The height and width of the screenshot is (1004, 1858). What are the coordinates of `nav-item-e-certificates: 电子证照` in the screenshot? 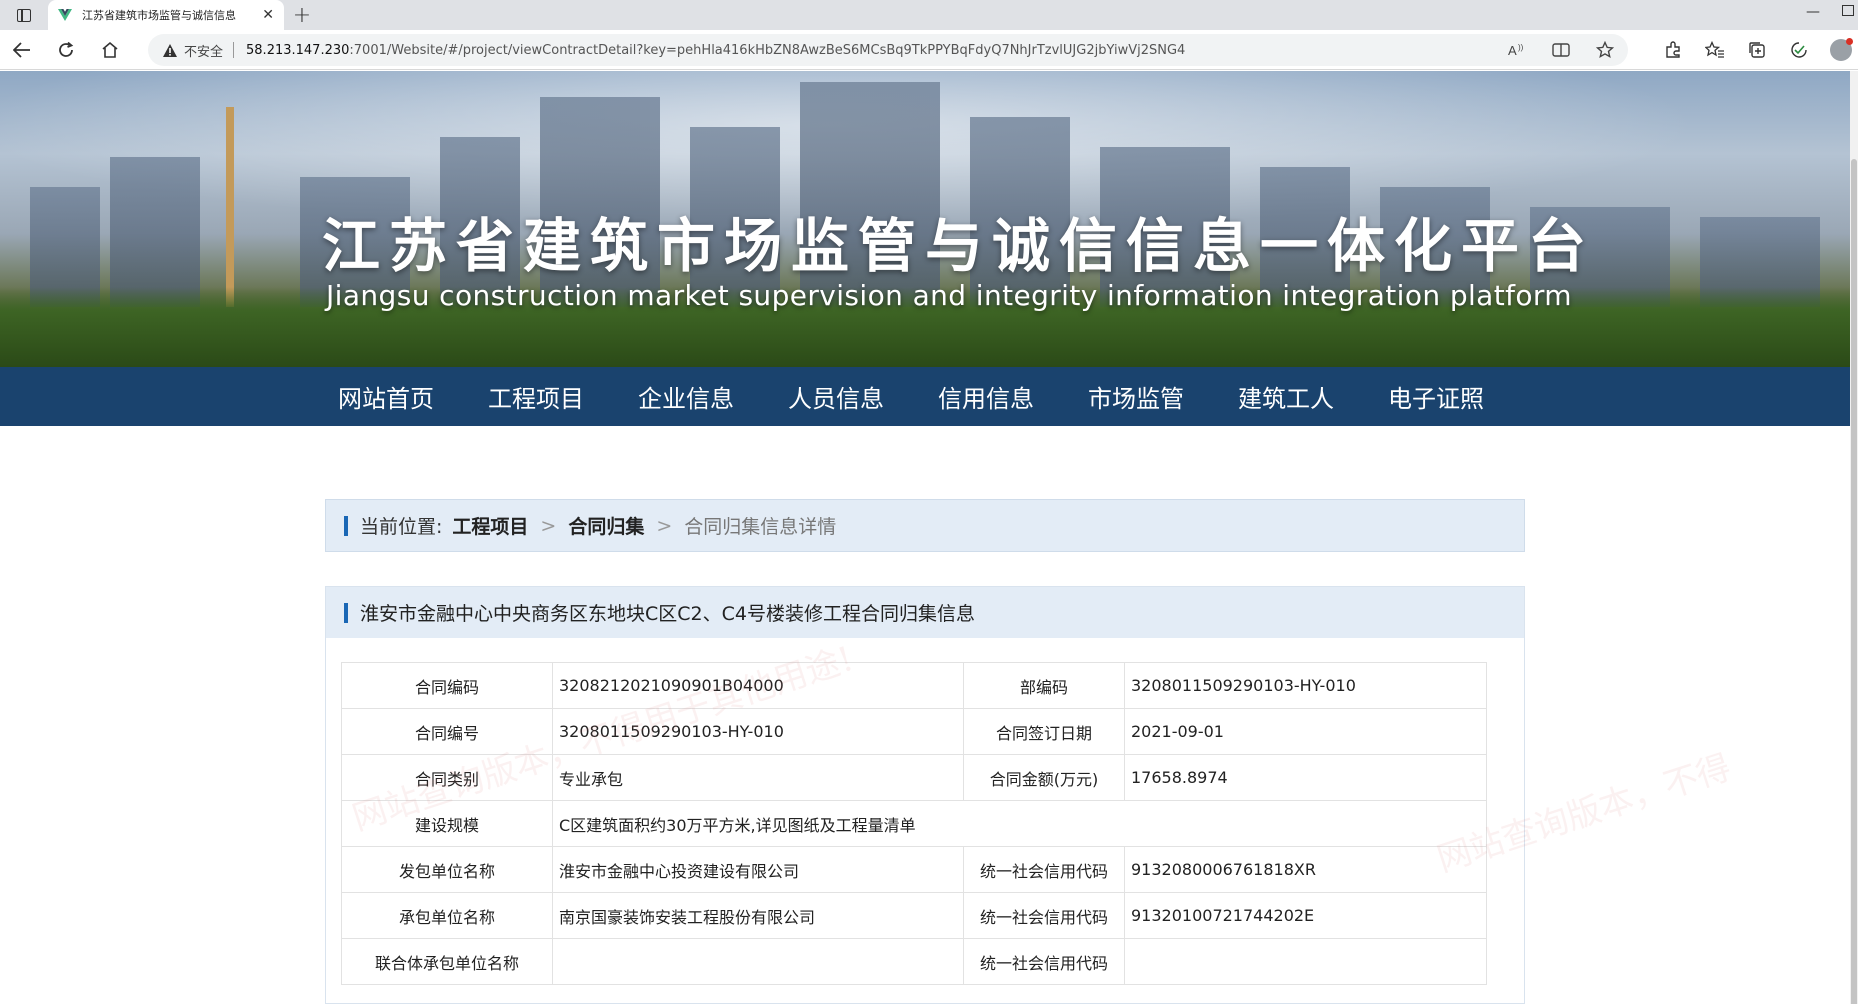 It's located at (1436, 396).